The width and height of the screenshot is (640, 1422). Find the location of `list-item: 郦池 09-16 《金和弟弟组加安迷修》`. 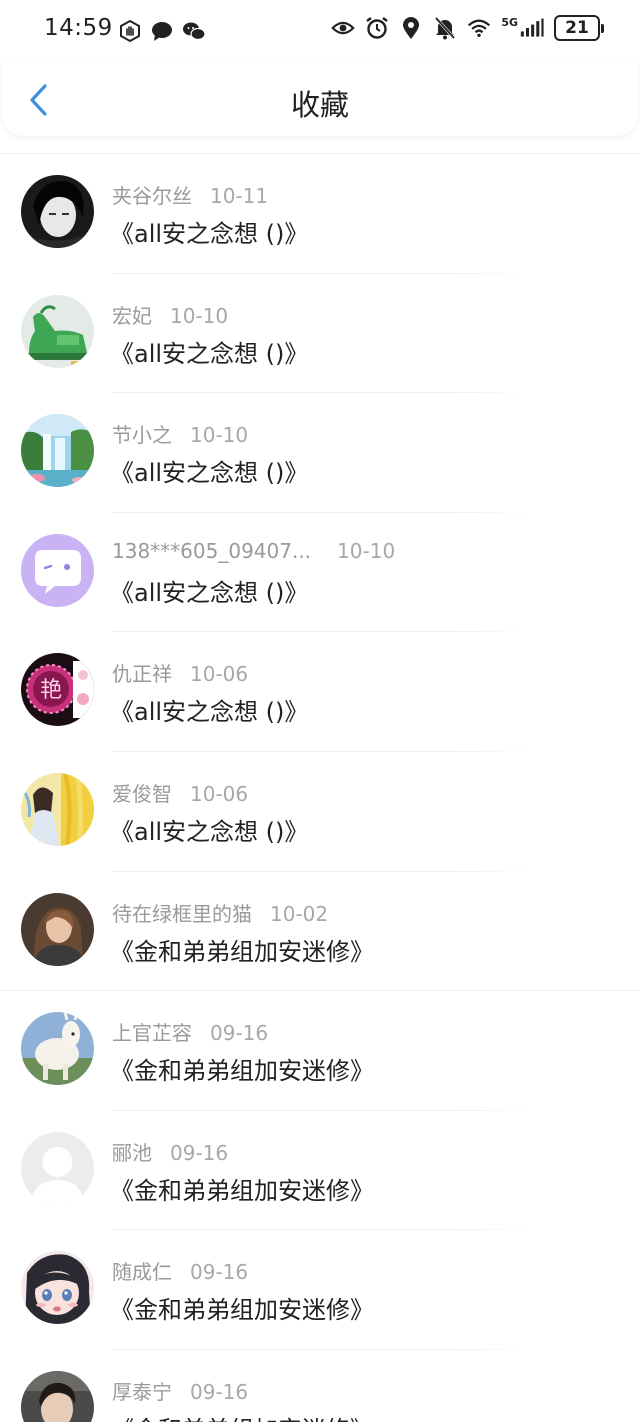

list-item: 郦池 09-16 《金和弟弟组加安迷修》 is located at coordinates (320, 1171).